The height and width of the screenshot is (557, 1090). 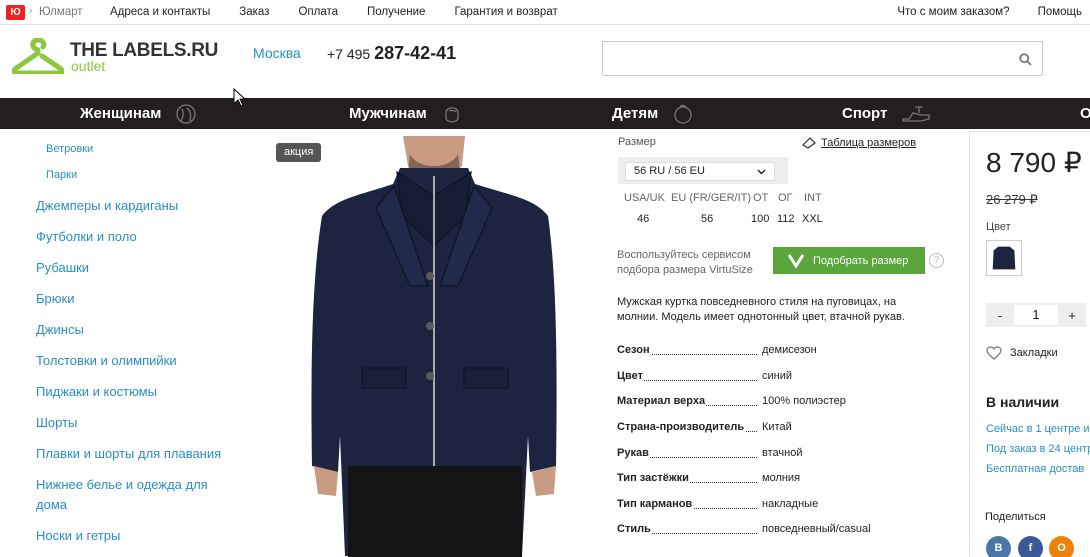 I want to click on sneaker-icon, so click(x=916, y=113).